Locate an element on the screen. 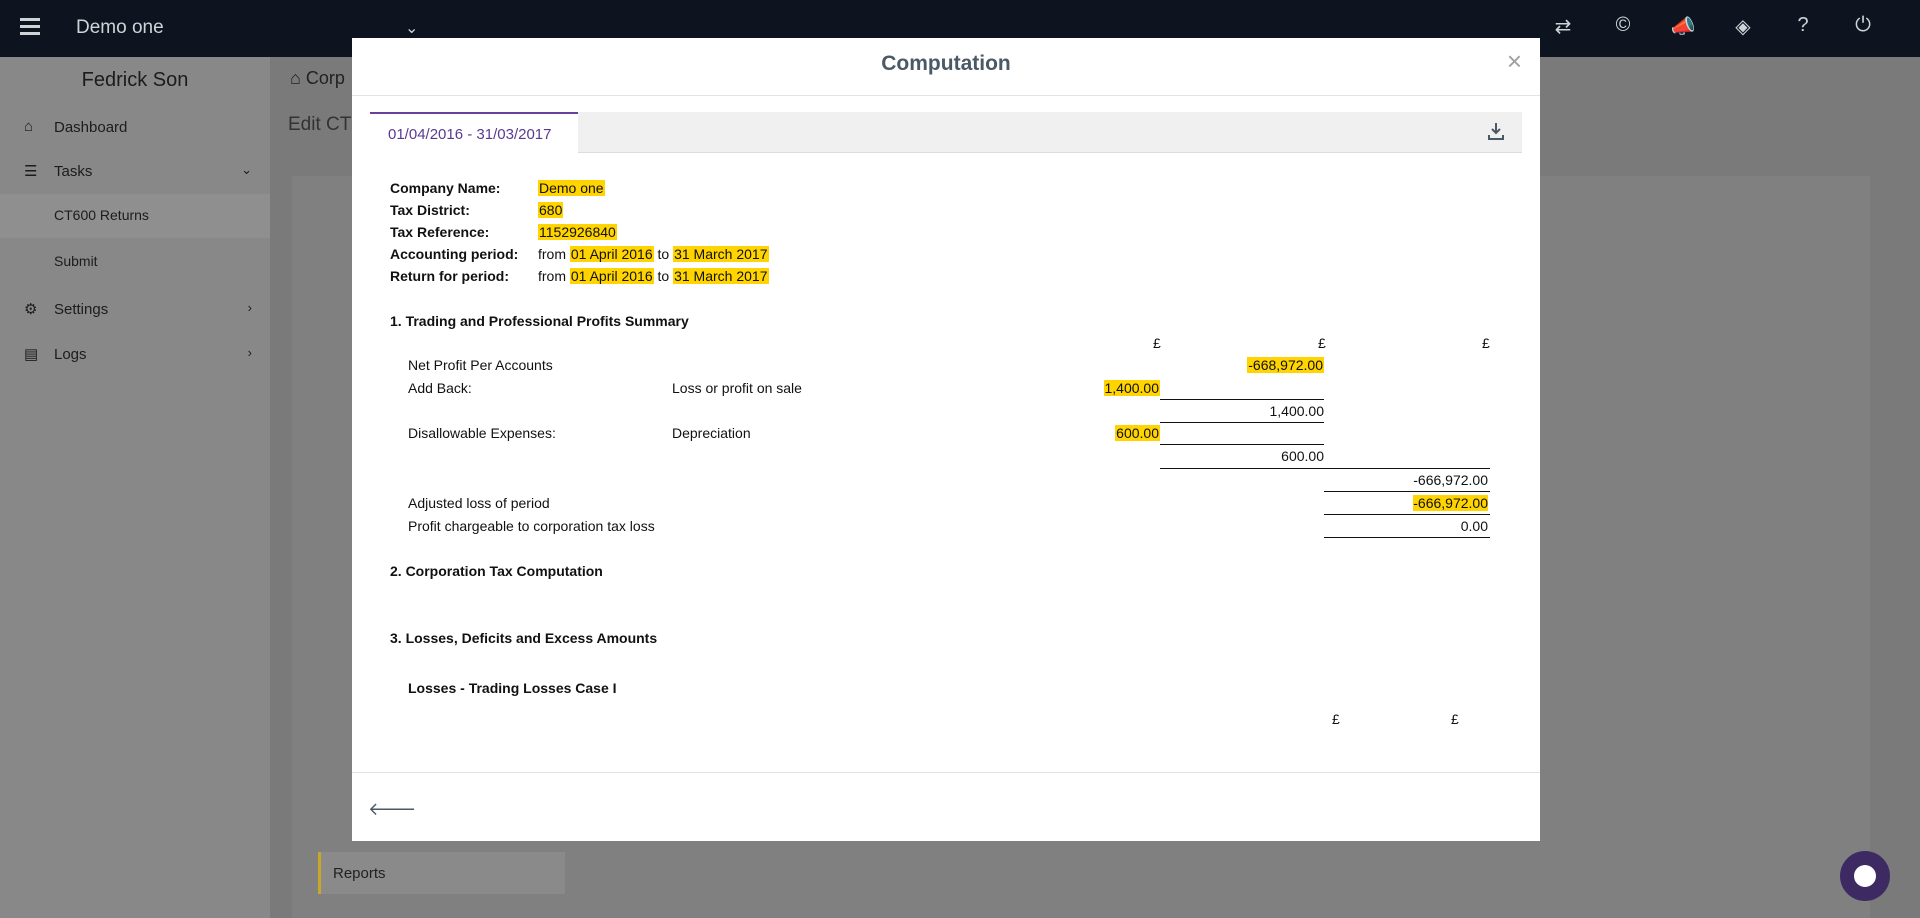 The width and height of the screenshot is (1920, 918). modal-footer: 🡐 is located at coordinates (946, 807).